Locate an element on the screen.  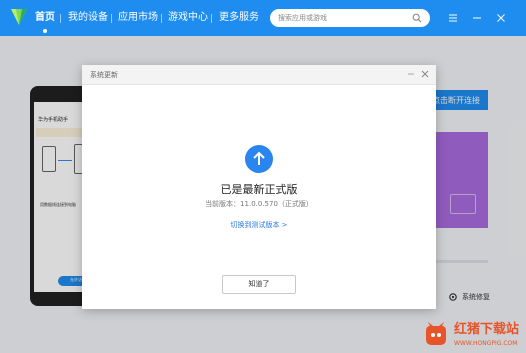
nav-item-my-devices: 我的设备 is located at coordinates (88, 18).